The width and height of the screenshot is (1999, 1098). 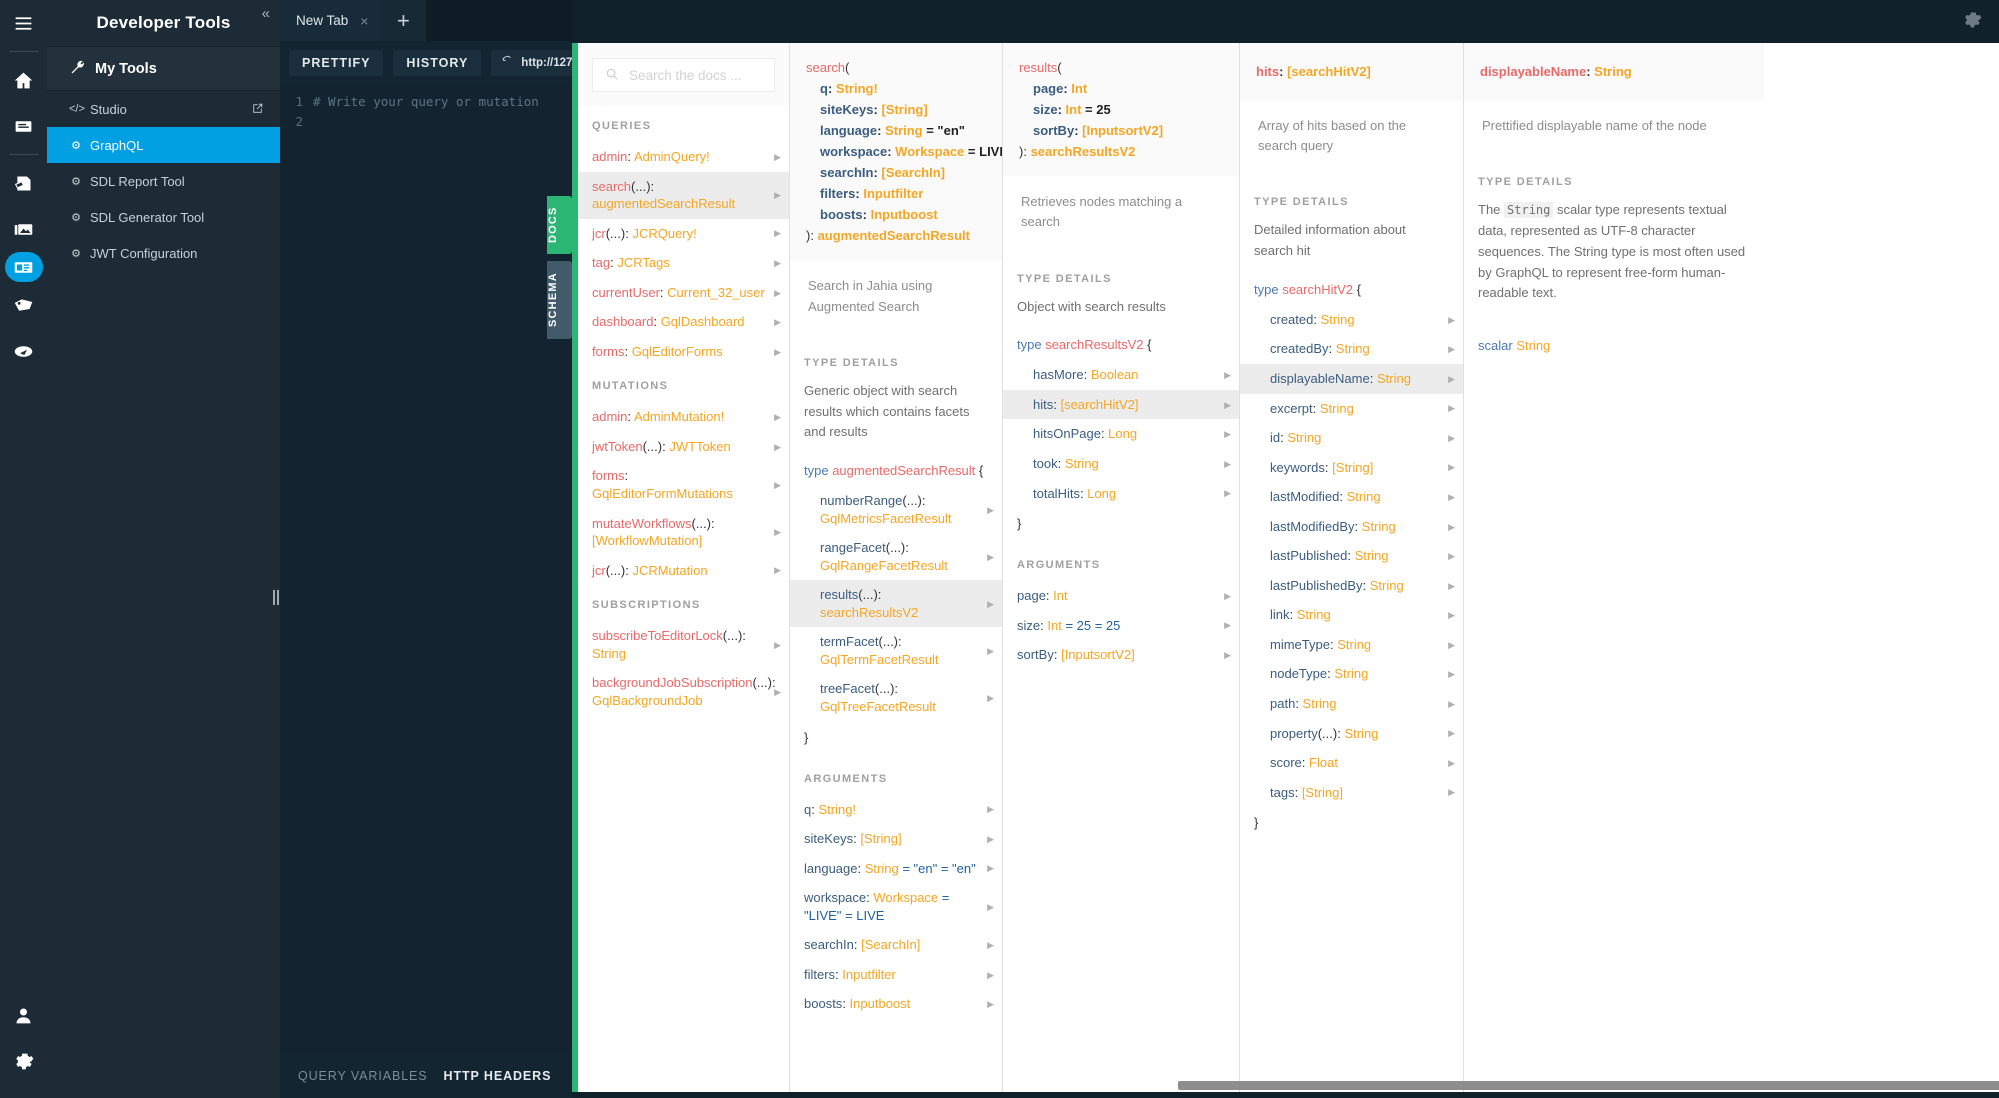 I want to click on field-type: GqlDashboard, so click(x=702, y=322).